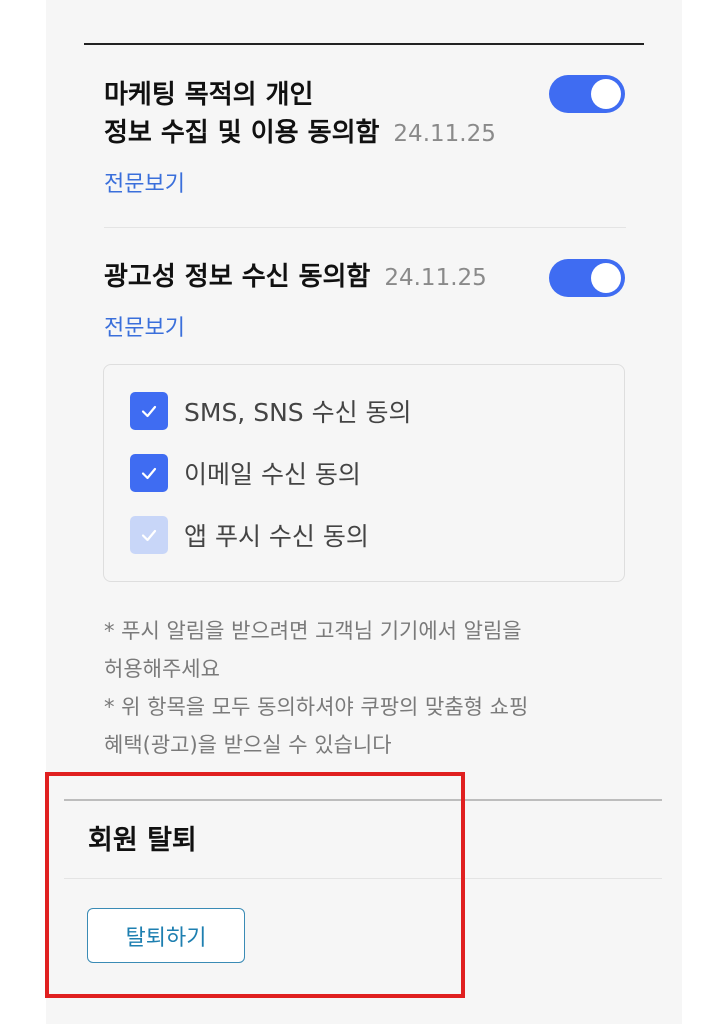 The width and height of the screenshot is (722, 1024). Describe the element at coordinates (162, 669) in the screenshot. I see `note-line: 허용해주세요` at that location.